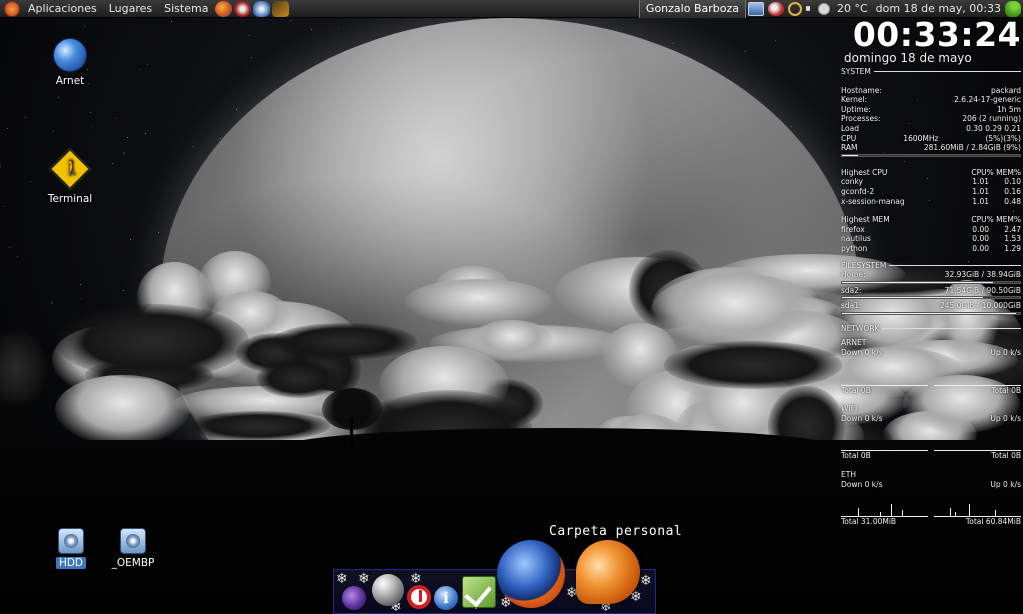  What do you see at coordinates (931, 119) in the screenshot?
I see `conky-processes: Processes: 206 (2 running)` at bounding box center [931, 119].